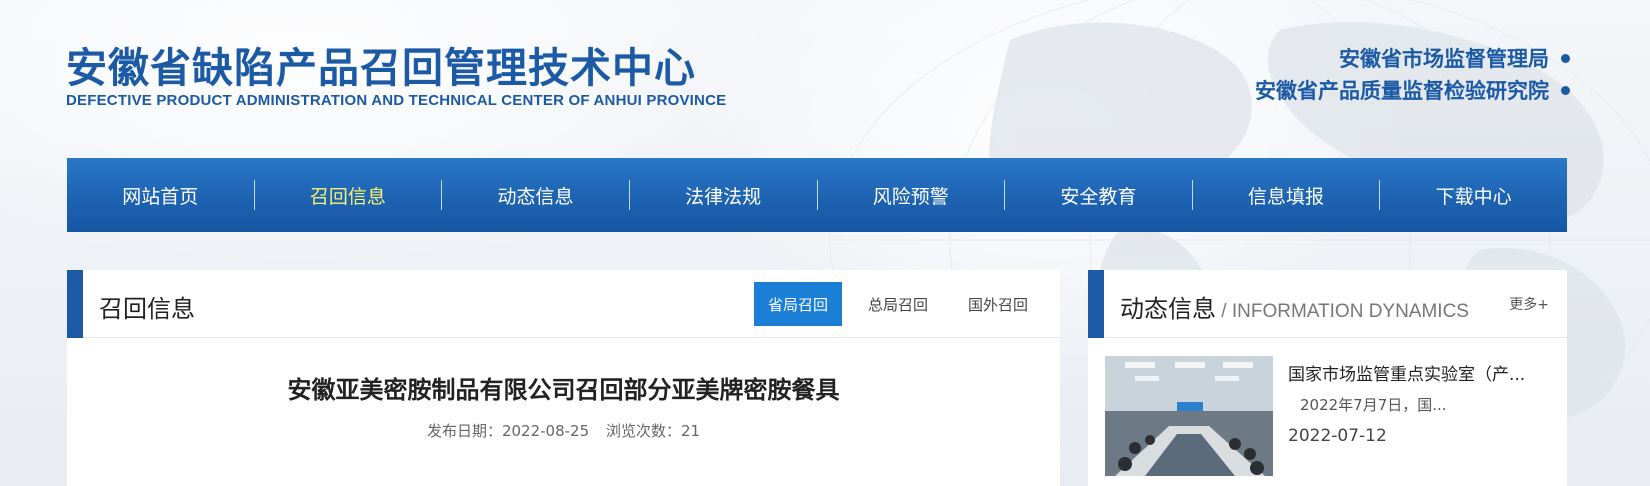 Image resolution: width=1650 pixels, height=486 pixels. Describe the element at coordinates (1444, 59) in the screenshot. I see `org-label: 安徽省市场监督管理局` at that location.